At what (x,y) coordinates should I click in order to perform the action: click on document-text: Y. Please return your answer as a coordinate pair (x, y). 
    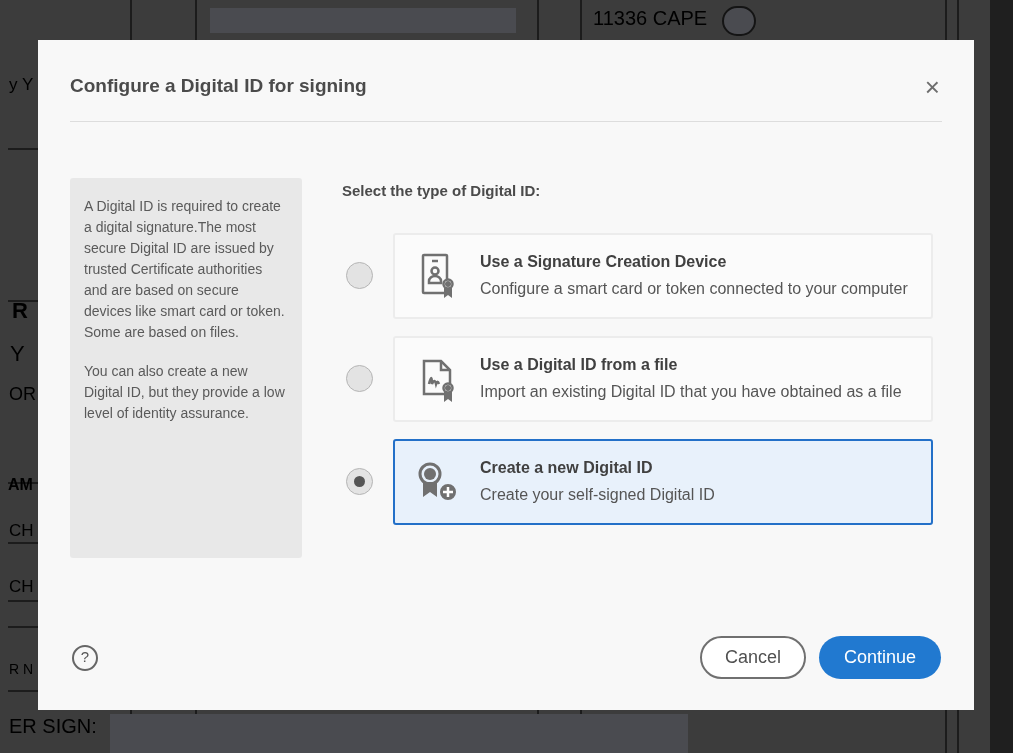
    Looking at the image, I should click on (17, 354).